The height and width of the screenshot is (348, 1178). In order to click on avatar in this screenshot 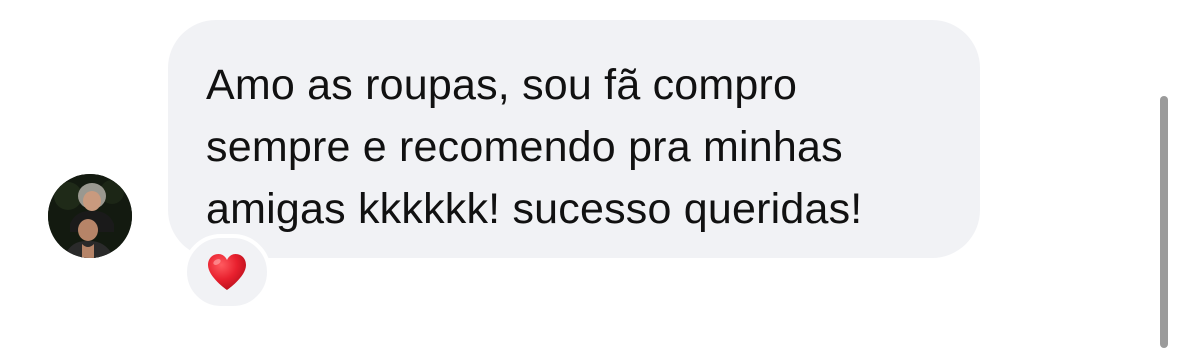, I will do `click(90, 216)`.